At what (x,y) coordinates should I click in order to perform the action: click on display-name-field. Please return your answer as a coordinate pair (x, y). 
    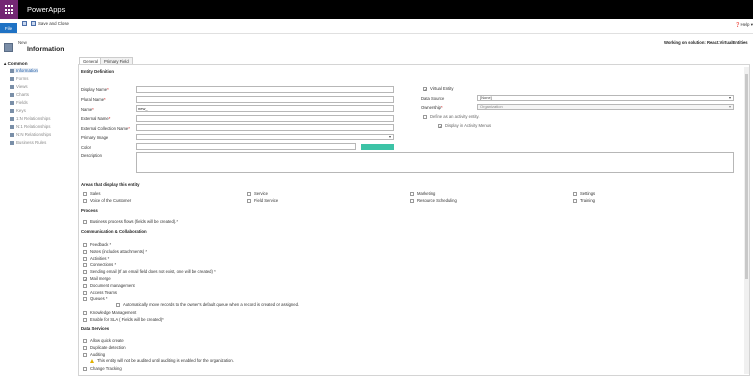
    Looking at the image, I should click on (265, 89).